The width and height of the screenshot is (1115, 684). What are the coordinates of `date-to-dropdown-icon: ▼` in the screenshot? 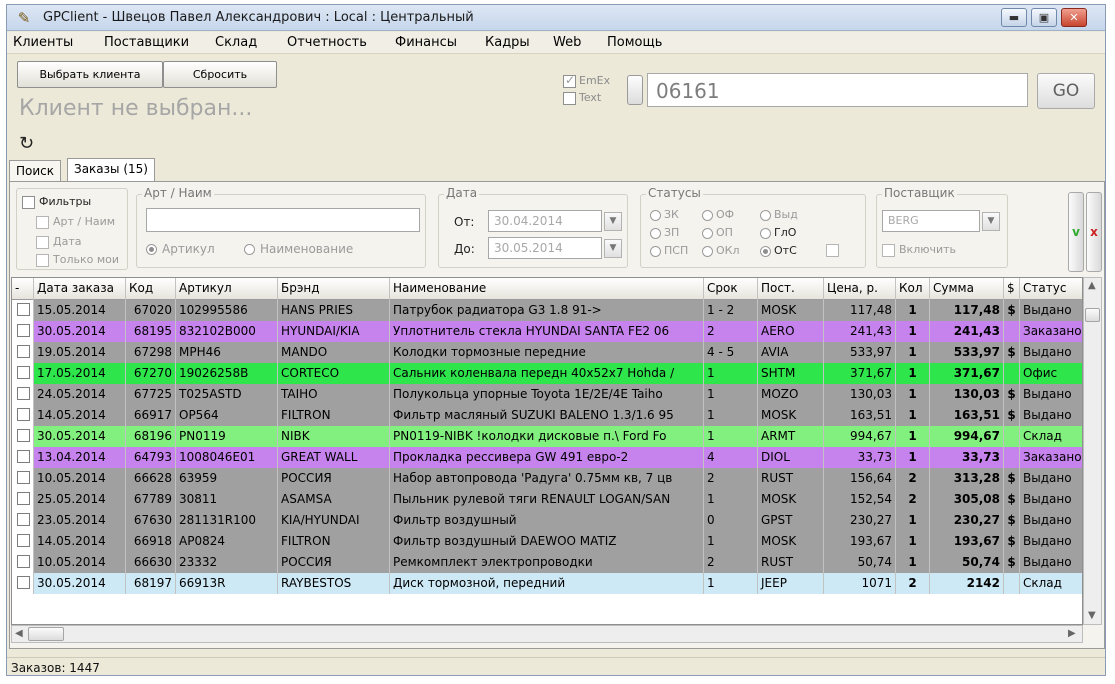 It's located at (613, 248).